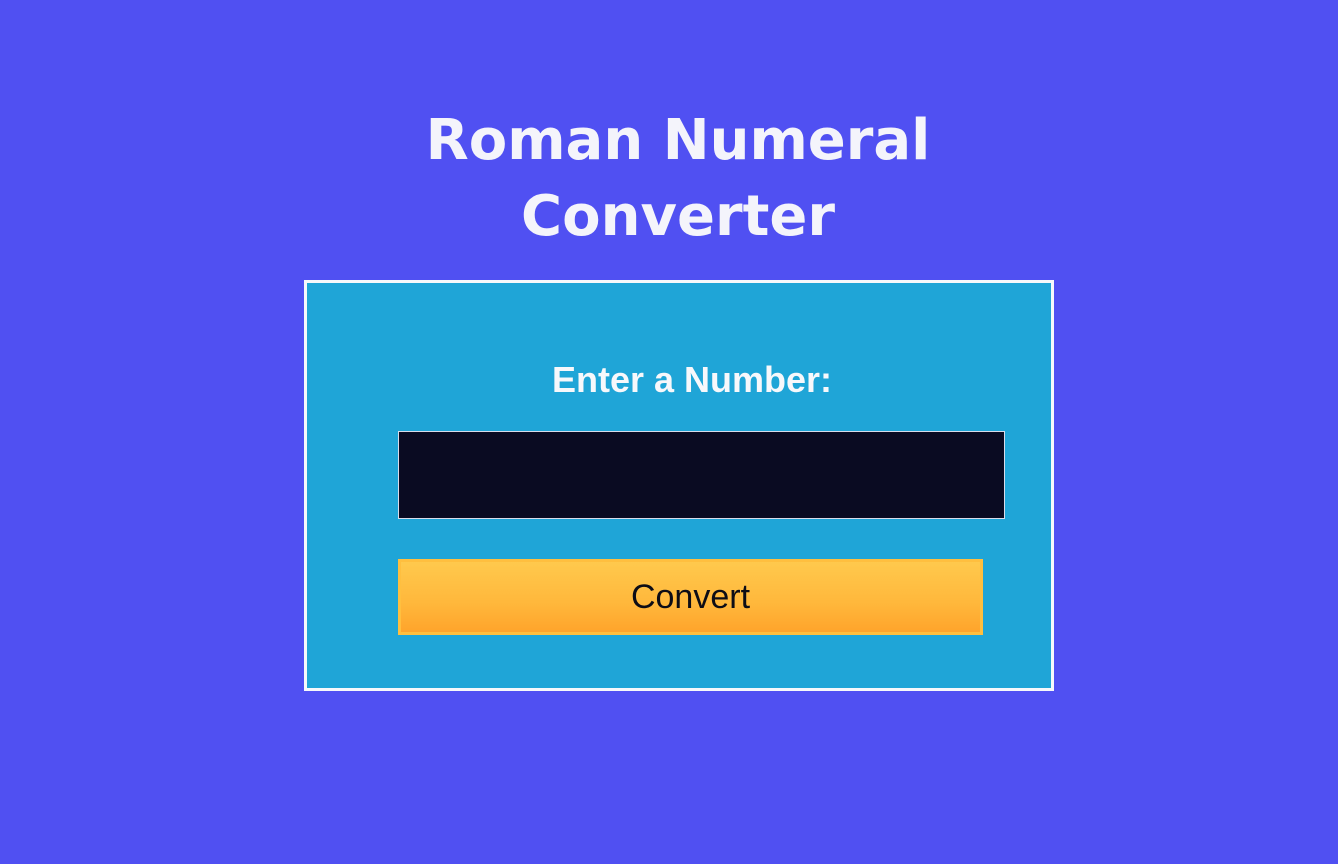  What do you see at coordinates (678, 140) in the screenshot?
I see `page-title-line-1: Roman Numeral` at bounding box center [678, 140].